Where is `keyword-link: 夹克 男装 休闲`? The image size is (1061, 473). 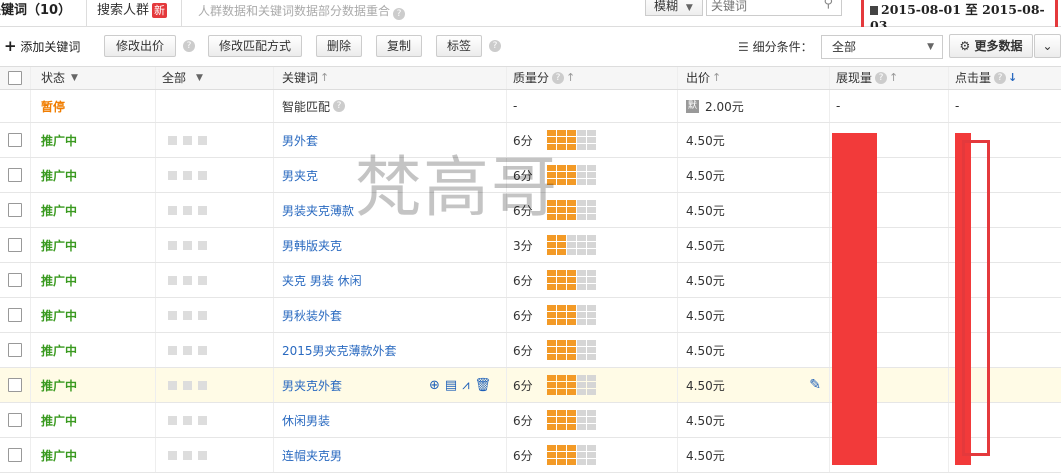
keyword-link: 夹克 男装 休闲 is located at coordinates (322, 280).